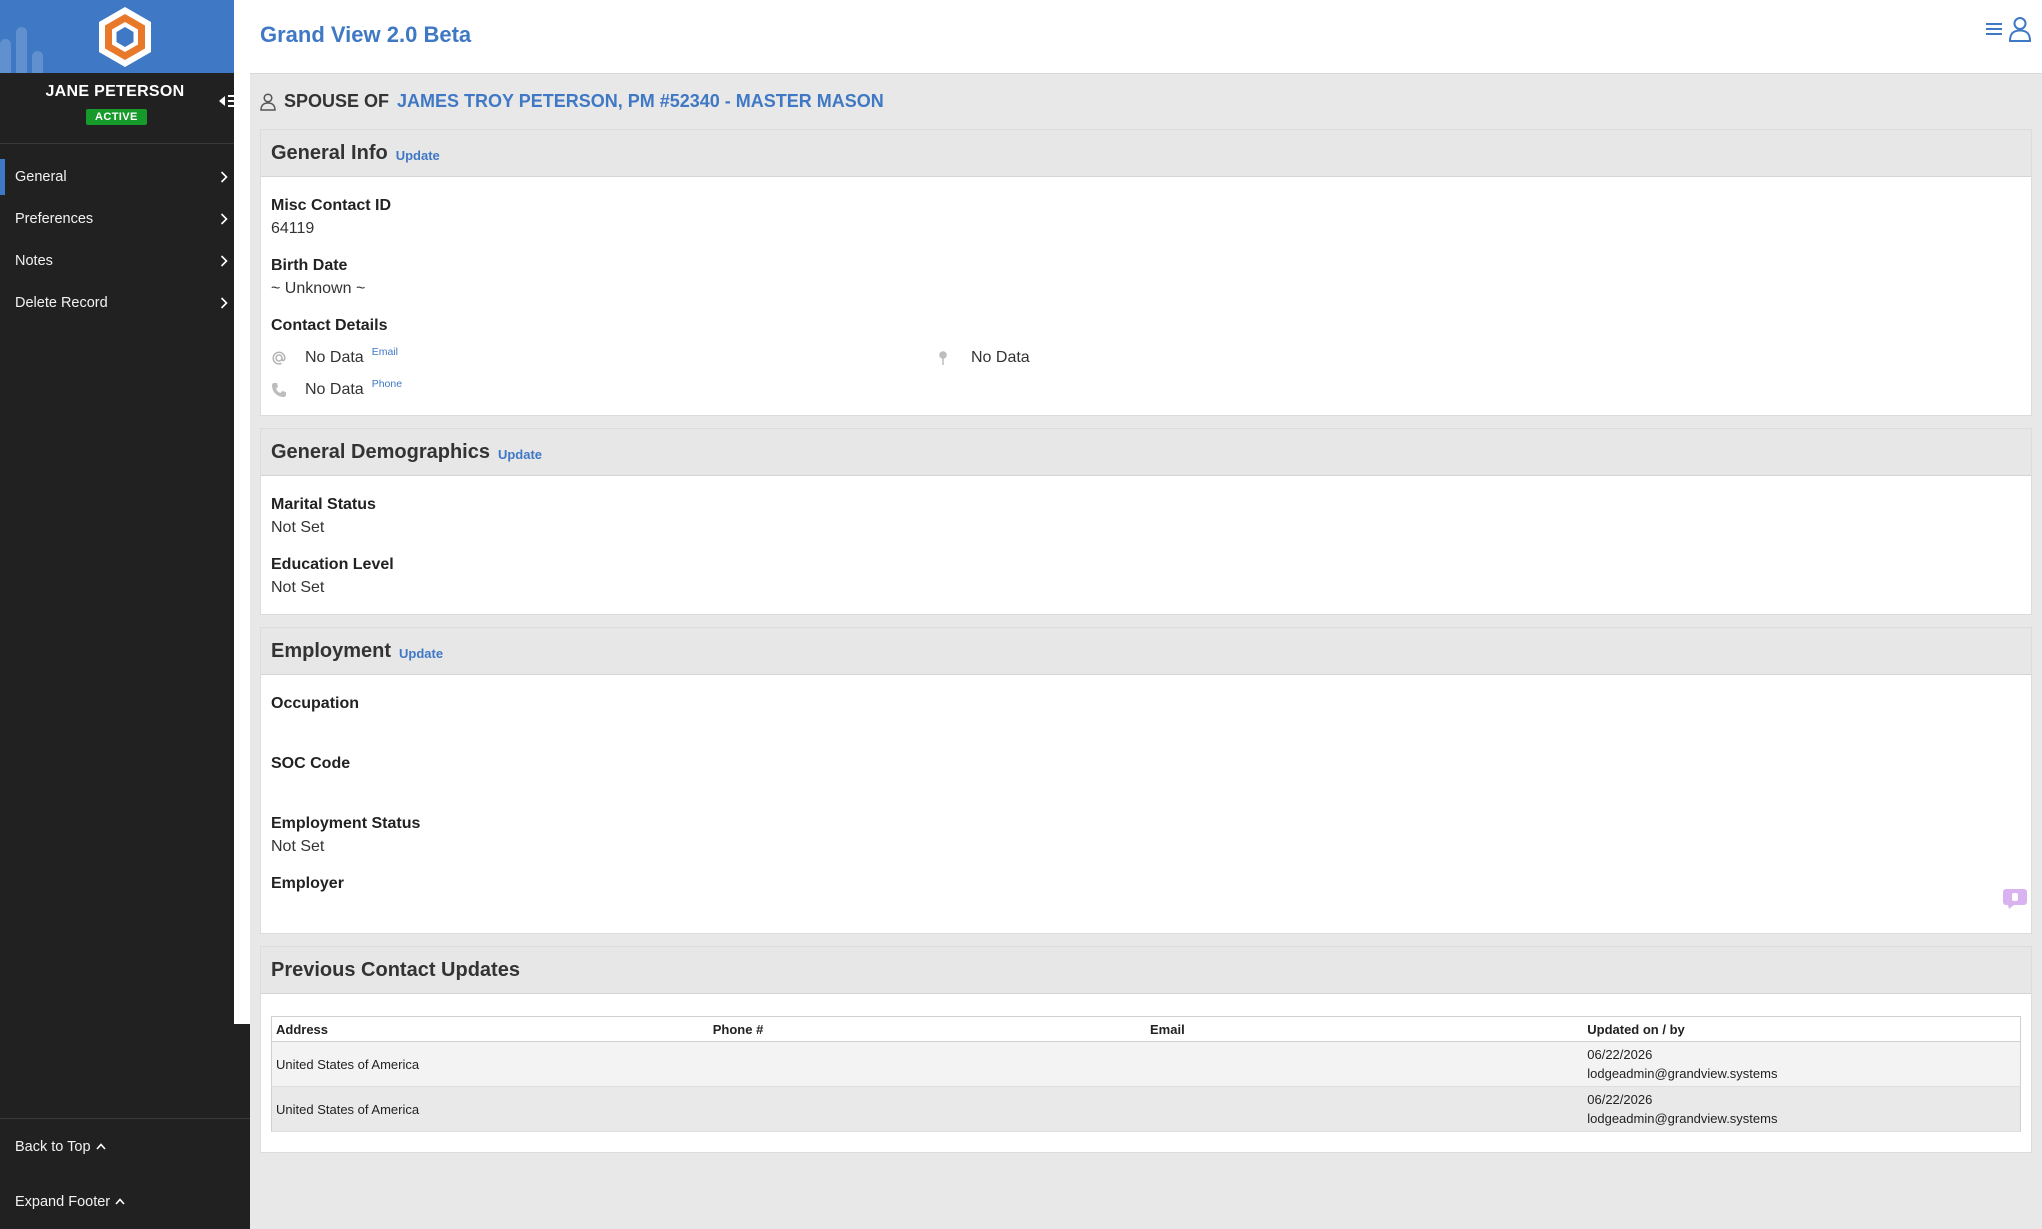 Image resolution: width=2042 pixels, height=1229 pixels. Describe the element at coordinates (318, 288) in the screenshot. I see `field-value: ~ Unknown ~` at that location.